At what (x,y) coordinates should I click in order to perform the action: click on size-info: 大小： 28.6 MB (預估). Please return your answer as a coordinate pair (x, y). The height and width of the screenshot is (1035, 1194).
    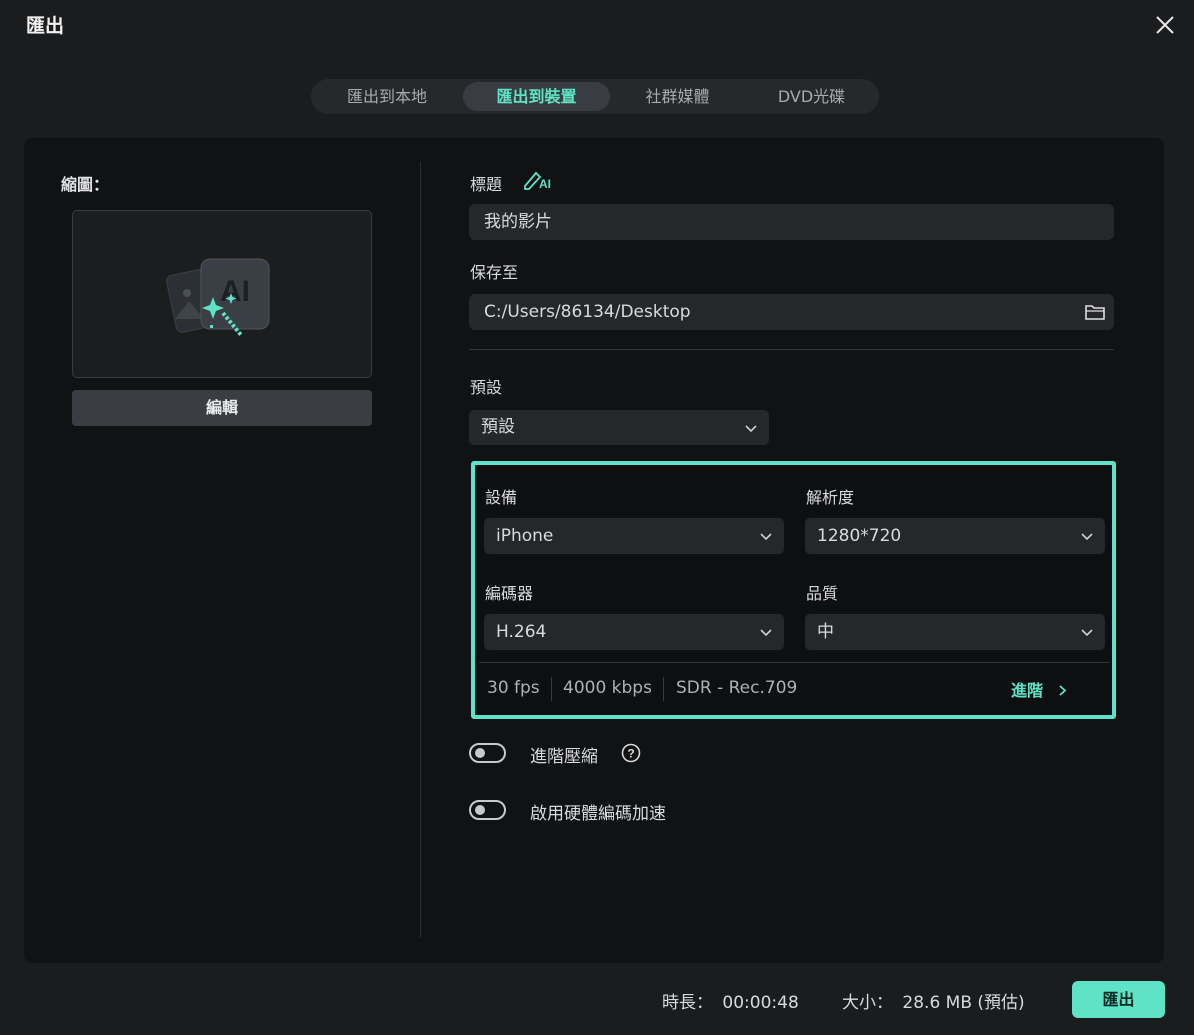
    Looking at the image, I should click on (933, 1000).